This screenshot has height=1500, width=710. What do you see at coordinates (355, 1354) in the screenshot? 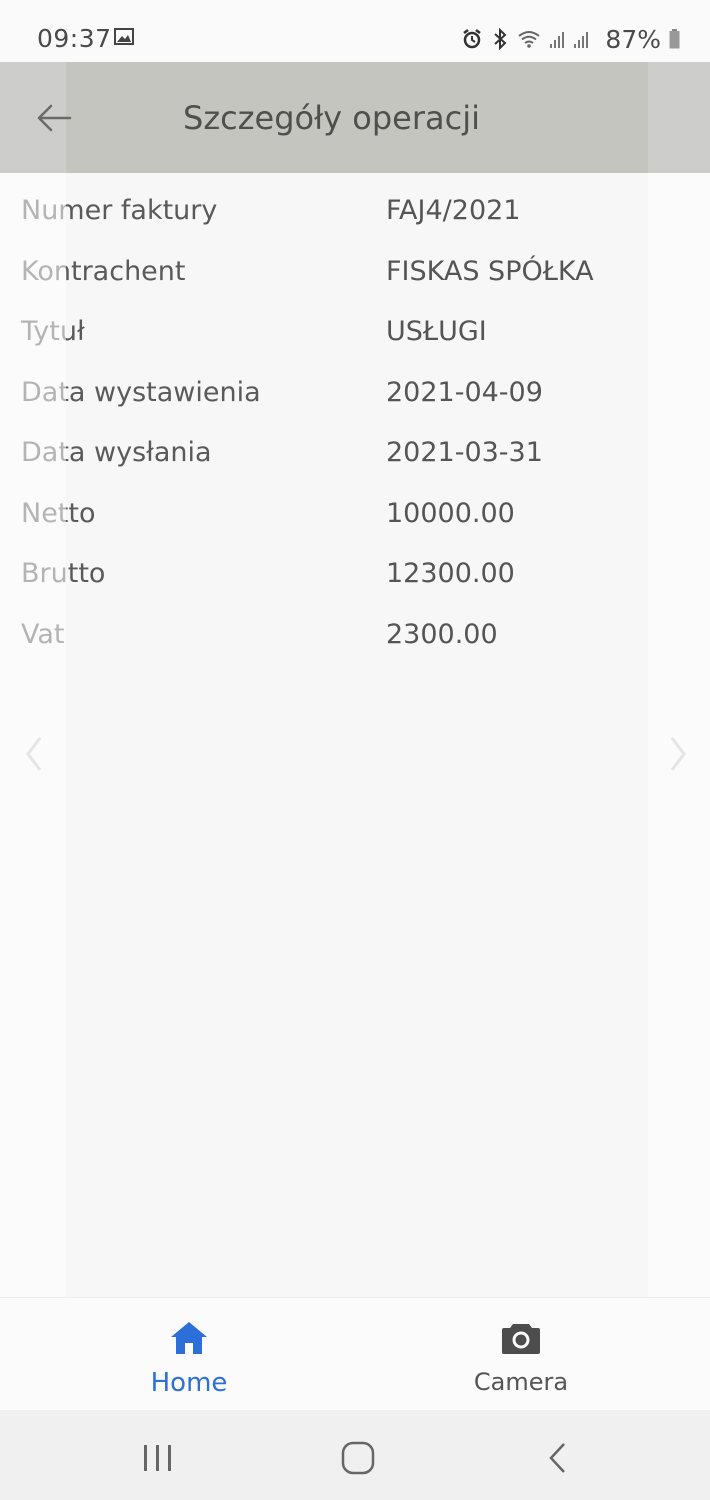
I see `bottom-navigation: Home Camera` at bounding box center [355, 1354].